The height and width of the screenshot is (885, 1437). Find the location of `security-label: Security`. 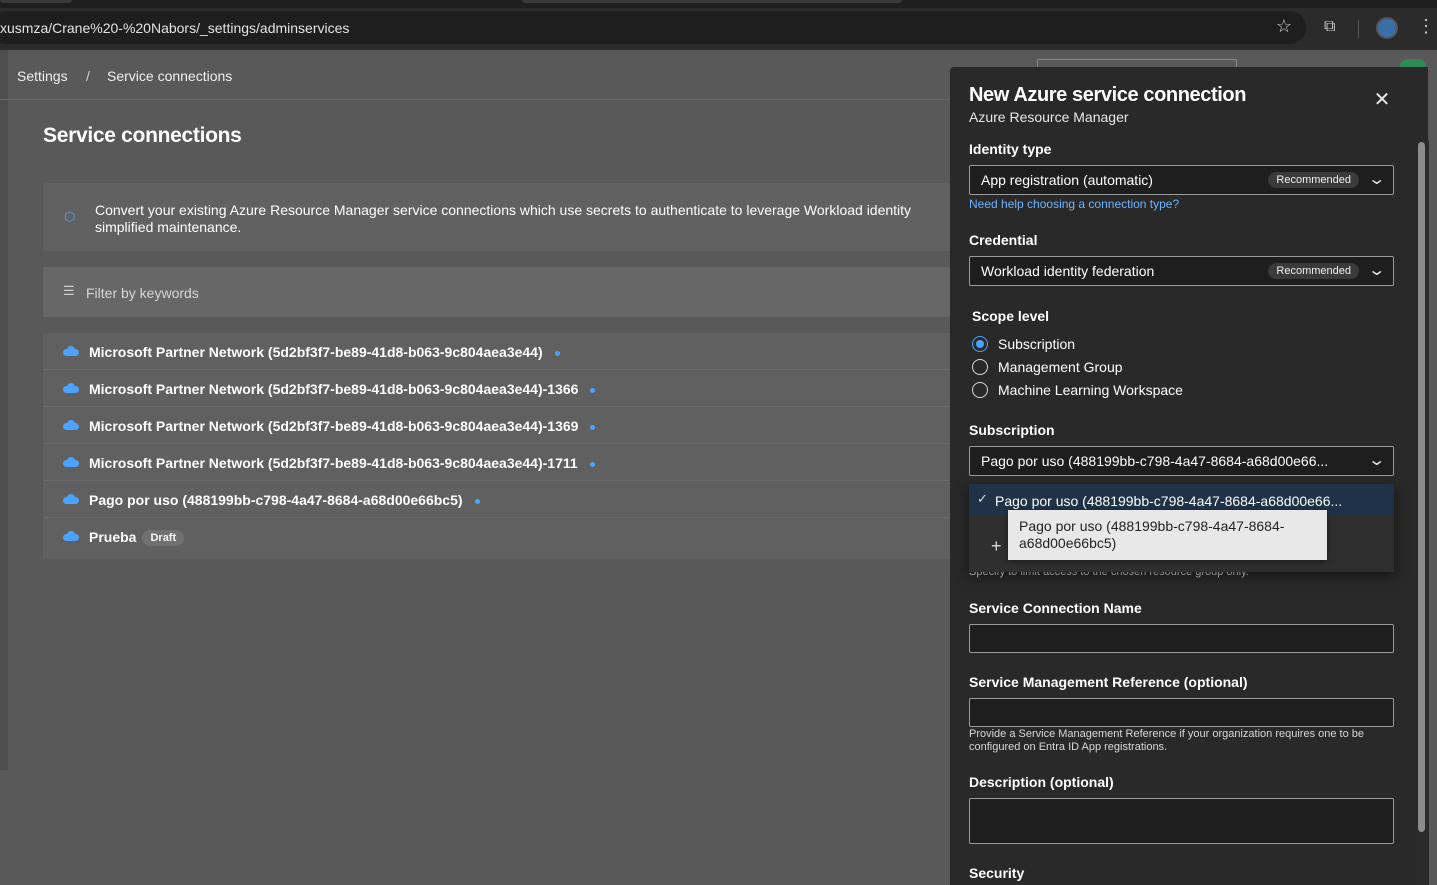

security-label: Security is located at coordinates (997, 873).